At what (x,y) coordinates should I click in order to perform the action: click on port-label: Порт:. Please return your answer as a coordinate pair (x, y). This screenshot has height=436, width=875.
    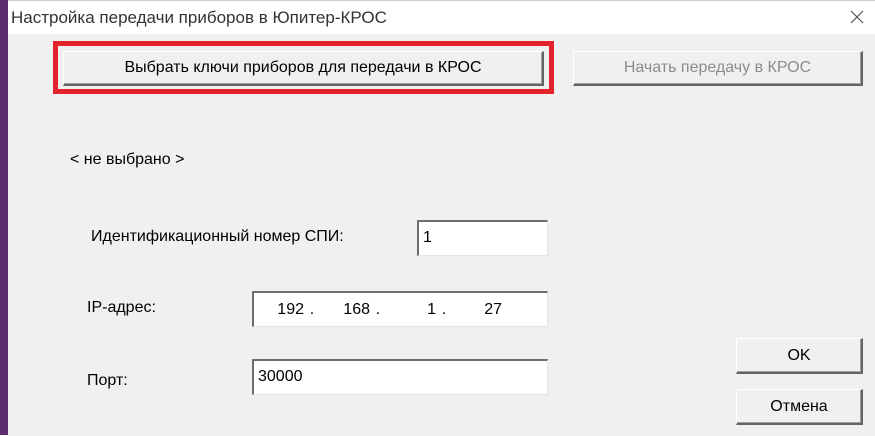
    Looking at the image, I should click on (107, 380).